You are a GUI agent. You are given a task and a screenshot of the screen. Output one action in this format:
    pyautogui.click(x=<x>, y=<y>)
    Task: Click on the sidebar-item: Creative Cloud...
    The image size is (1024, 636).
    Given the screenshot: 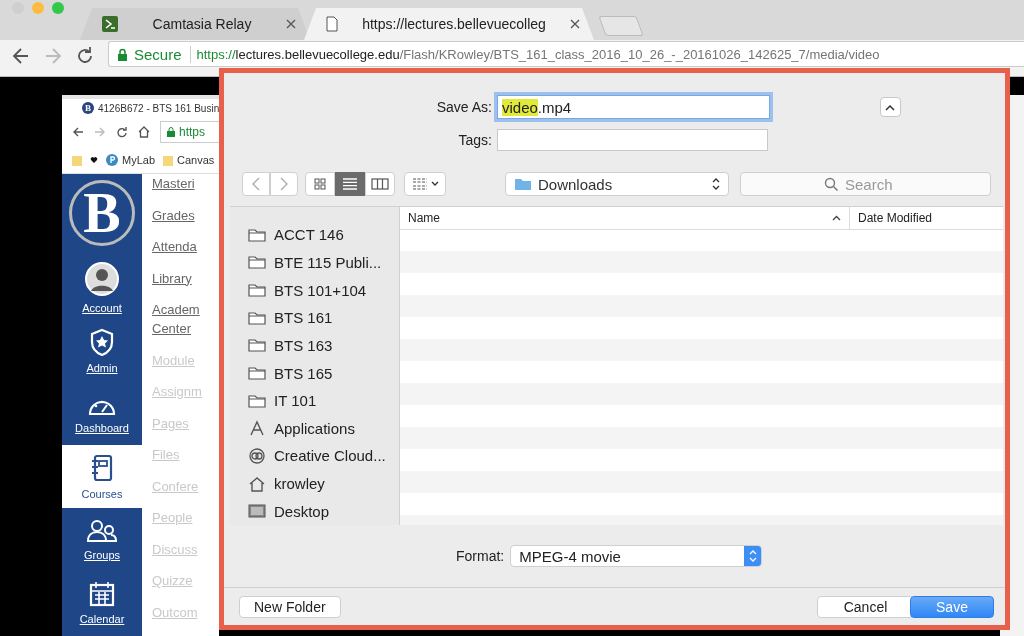 What is the action you would take?
    pyautogui.click(x=314, y=456)
    